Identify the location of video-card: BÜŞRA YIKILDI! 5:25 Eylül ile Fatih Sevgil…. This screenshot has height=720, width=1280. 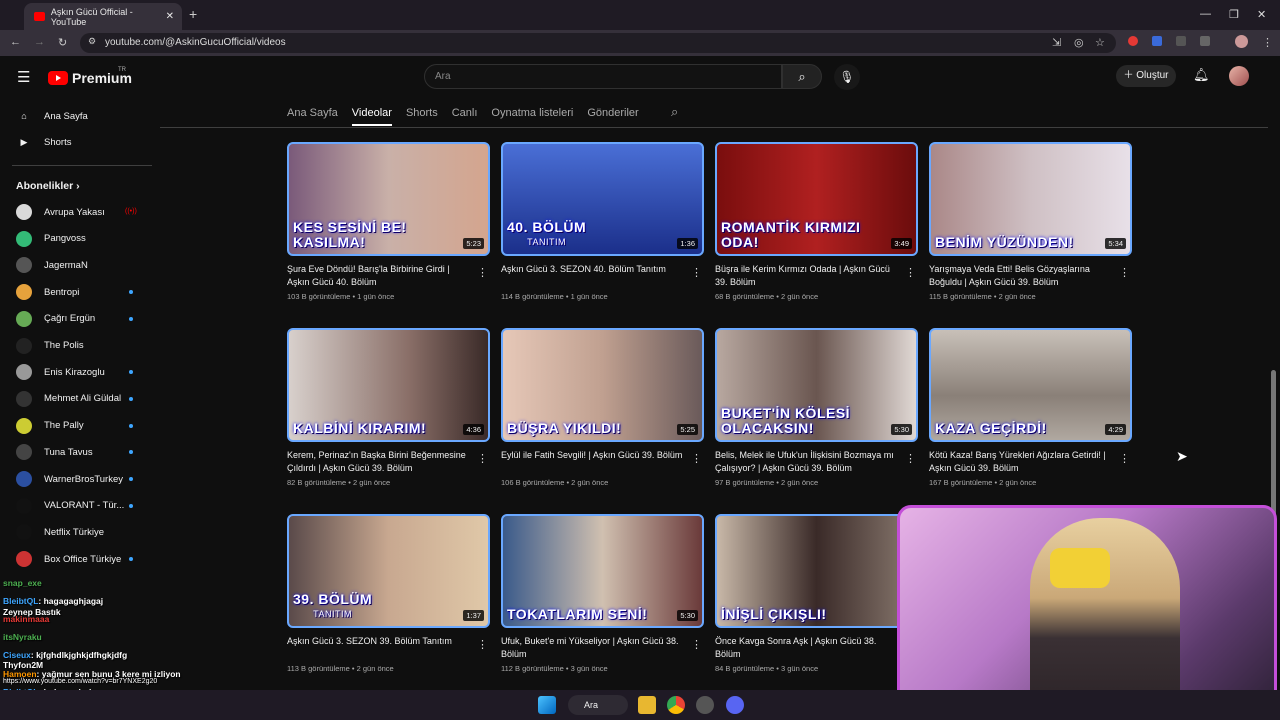
(602, 407).